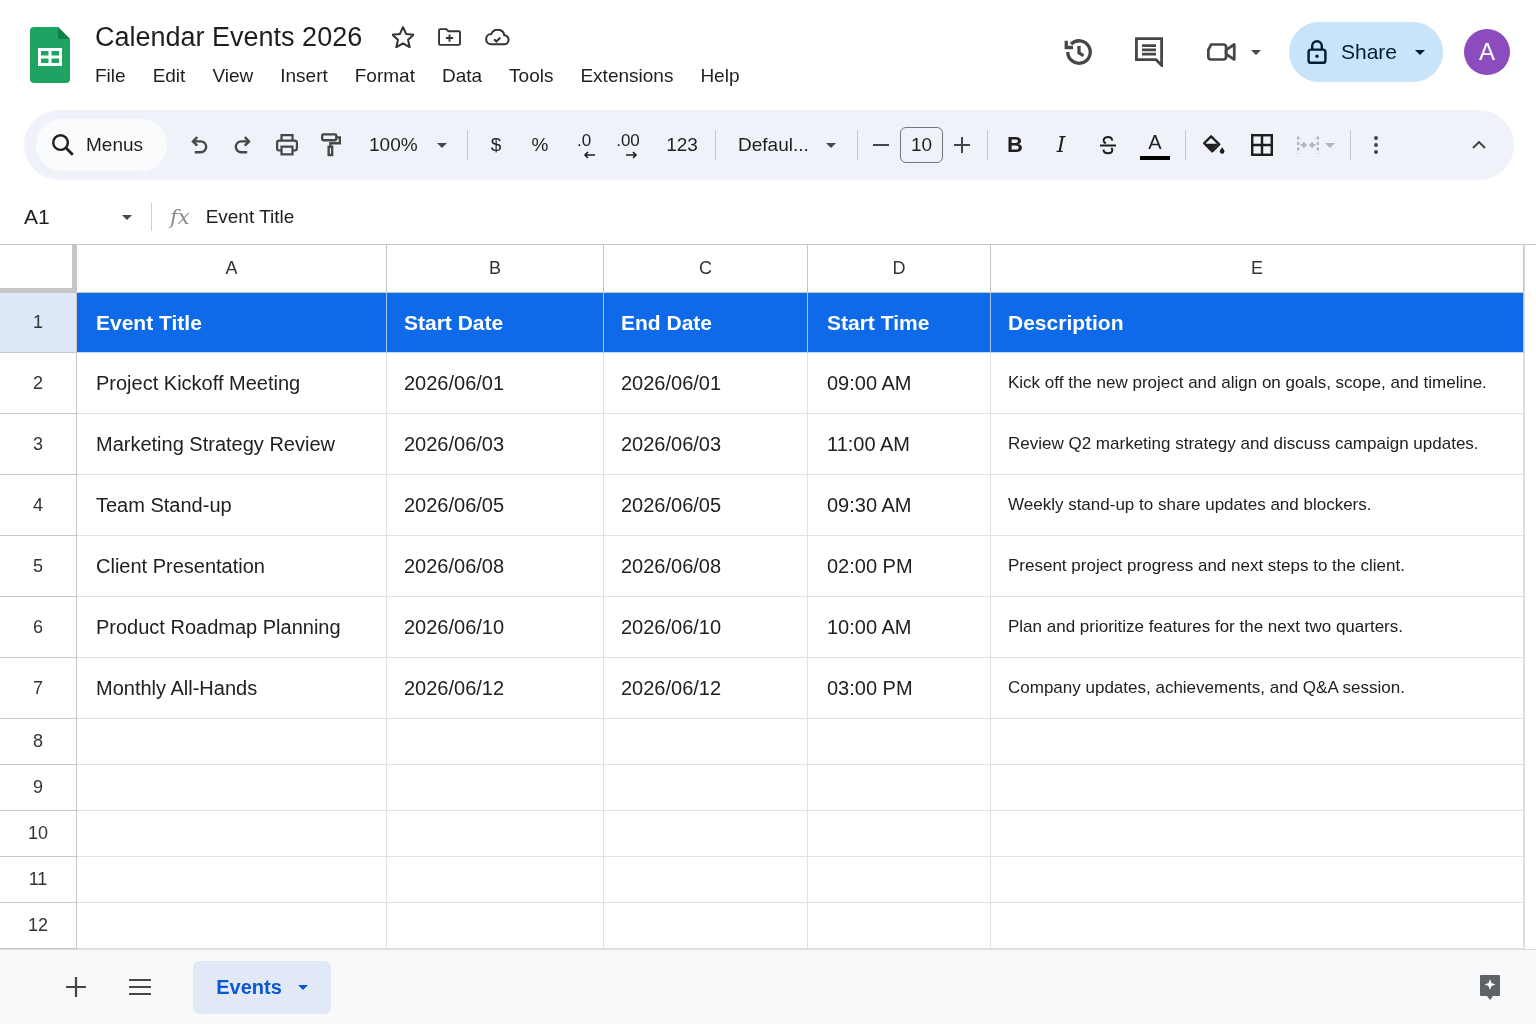 The height and width of the screenshot is (1024, 1536). I want to click on row-header: 11, so click(38, 880).